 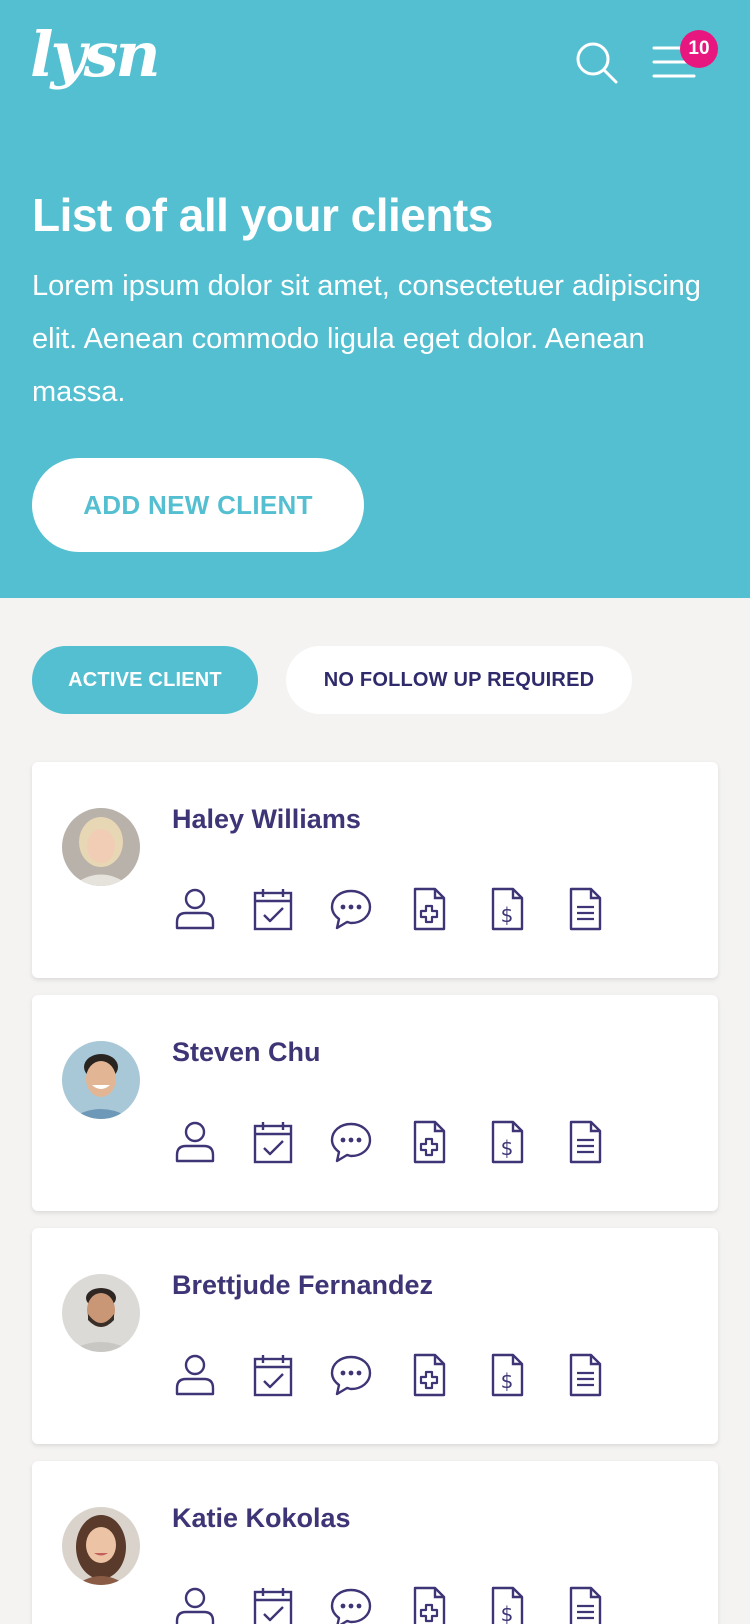 What do you see at coordinates (95, 55) in the screenshot?
I see `lysn-logo: lysn` at bounding box center [95, 55].